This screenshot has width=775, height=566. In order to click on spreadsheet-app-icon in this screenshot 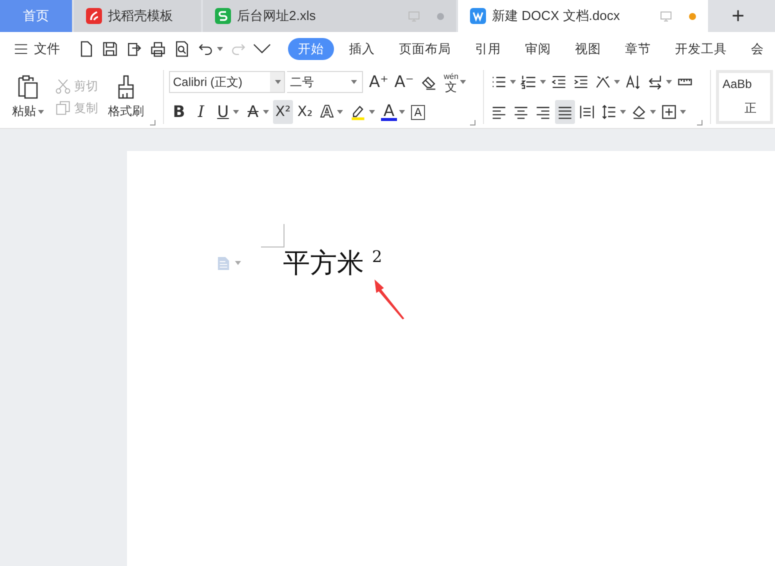, I will do `click(223, 16)`.